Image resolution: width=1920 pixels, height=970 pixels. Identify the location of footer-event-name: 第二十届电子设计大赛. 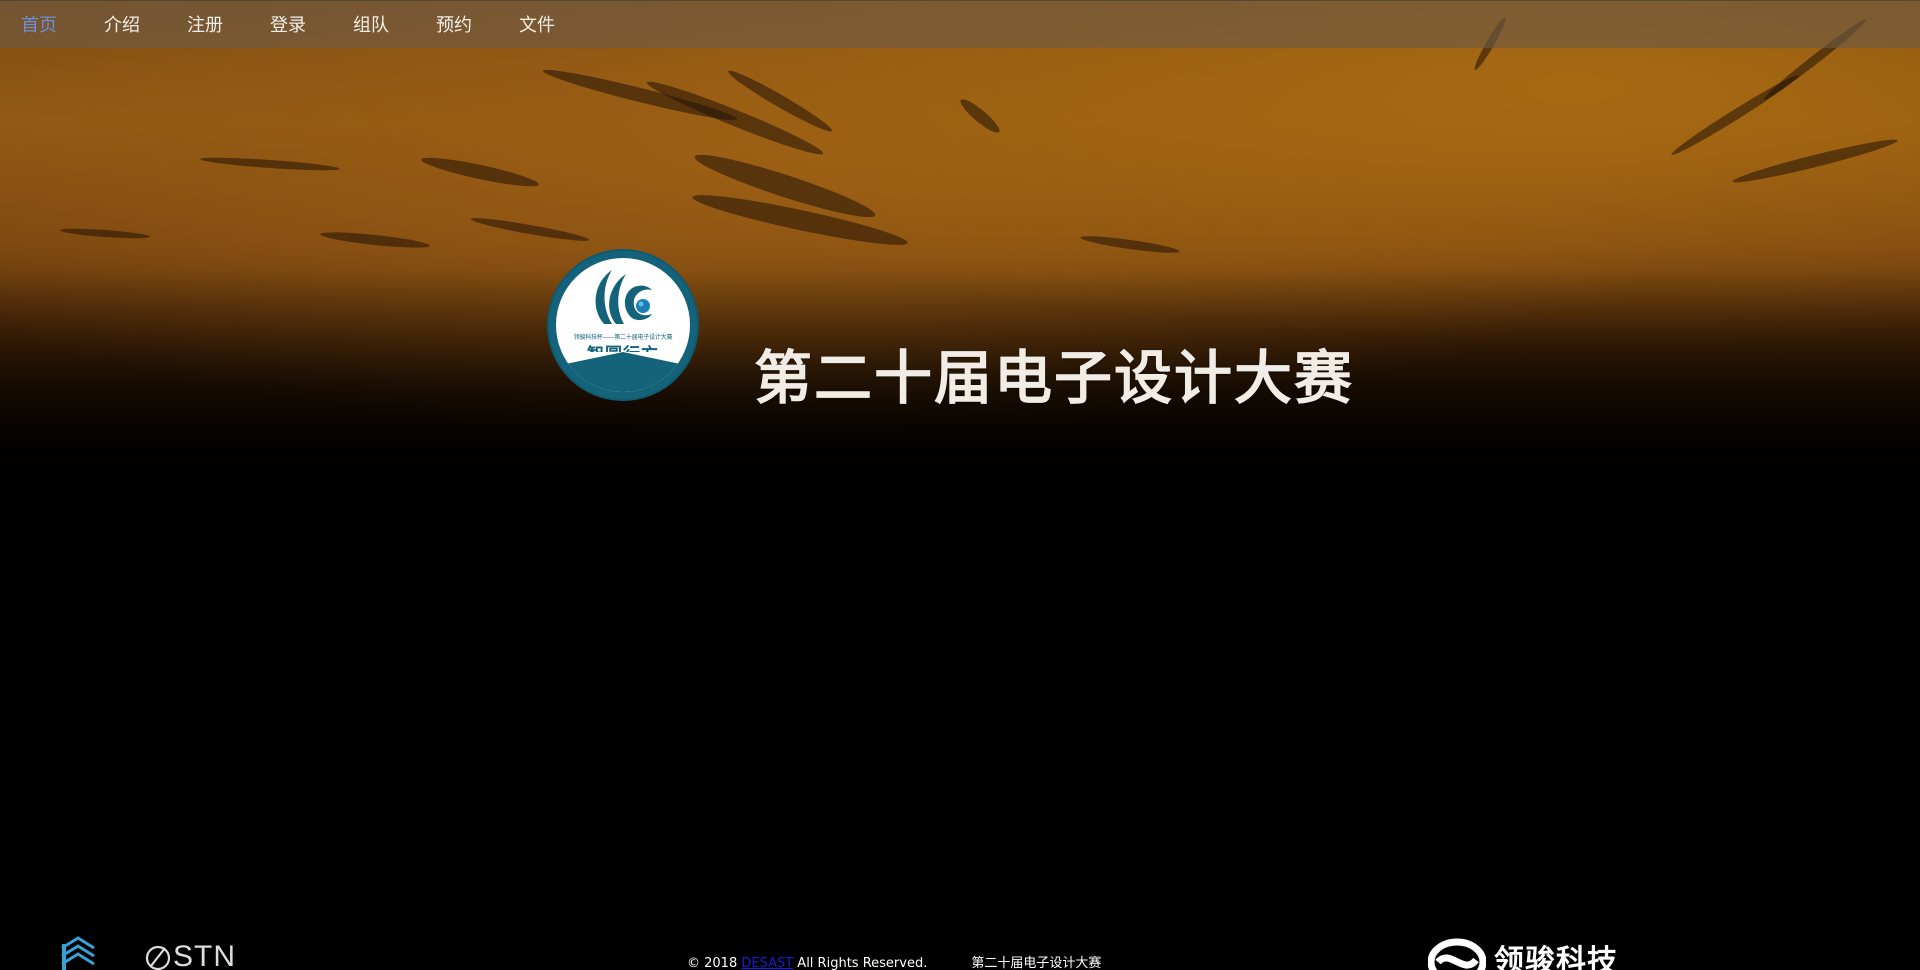
(1036, 963).